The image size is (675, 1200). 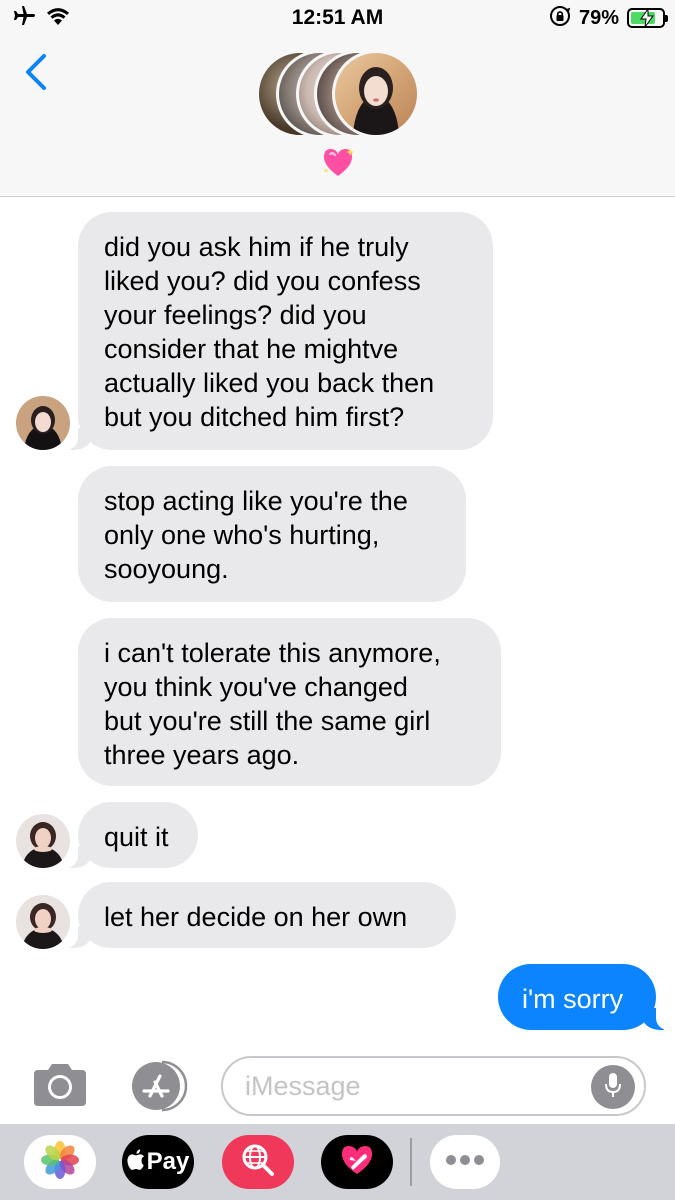 I want to click on status-right: 79%, so click(x=608, y=18).